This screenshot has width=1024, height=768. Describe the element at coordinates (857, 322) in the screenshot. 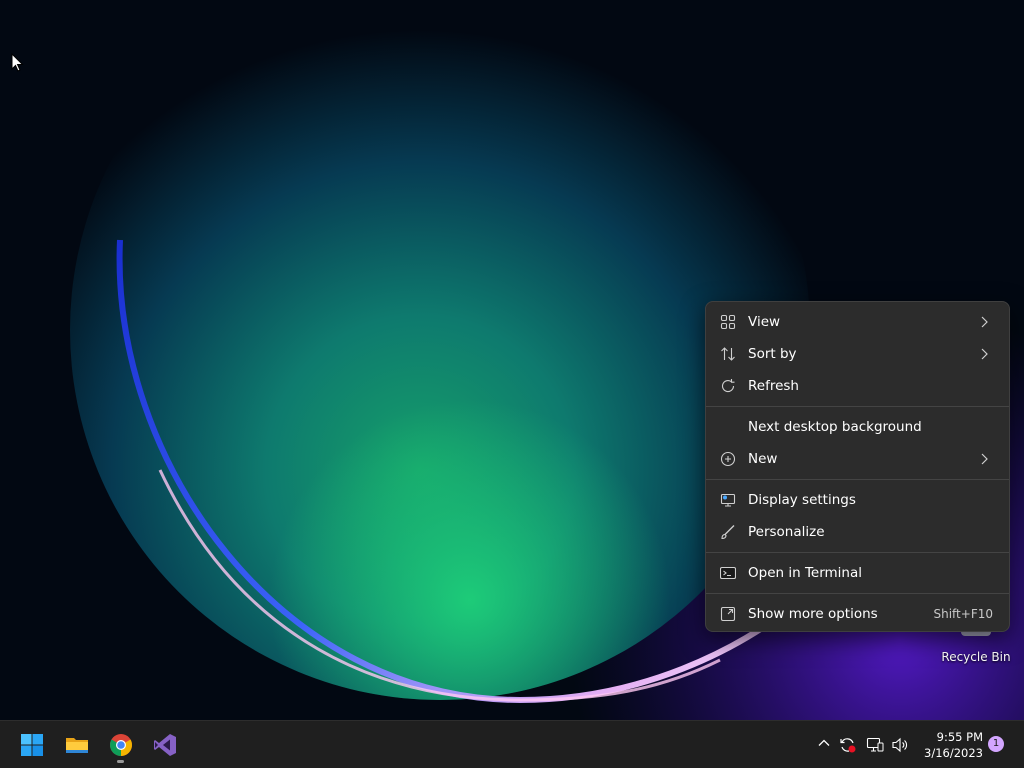

I see `menu-item-view: View` at that location.